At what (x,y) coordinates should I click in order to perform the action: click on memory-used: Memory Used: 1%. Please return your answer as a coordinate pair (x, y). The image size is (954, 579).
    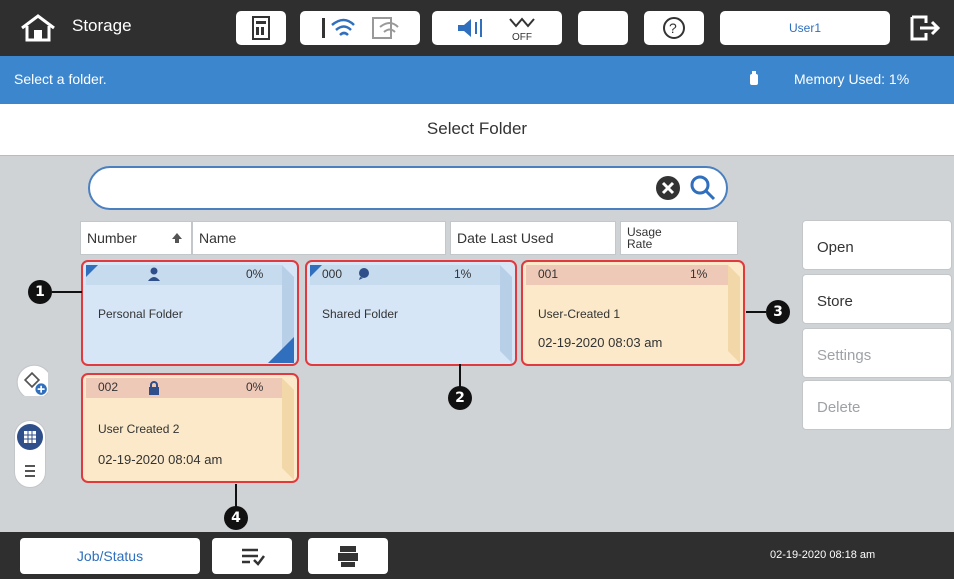
    Looking at the image, I should click on (852, 79).